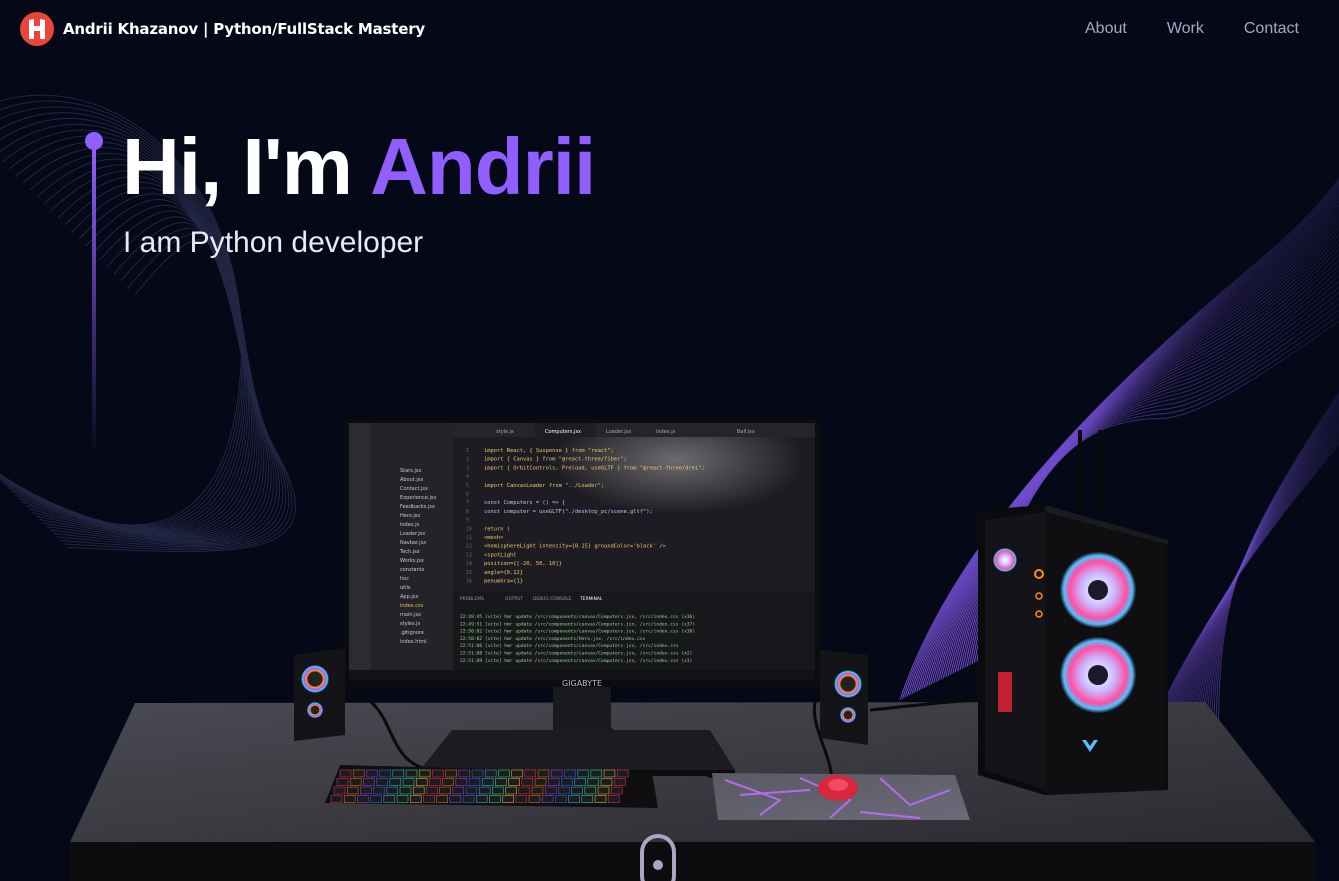 This screenshot has height=881, width=1339. What do you see at coordinates (1106, 29) in the screenshot?
I see `nav-link-about: About` at bounding box center [1106, 29].